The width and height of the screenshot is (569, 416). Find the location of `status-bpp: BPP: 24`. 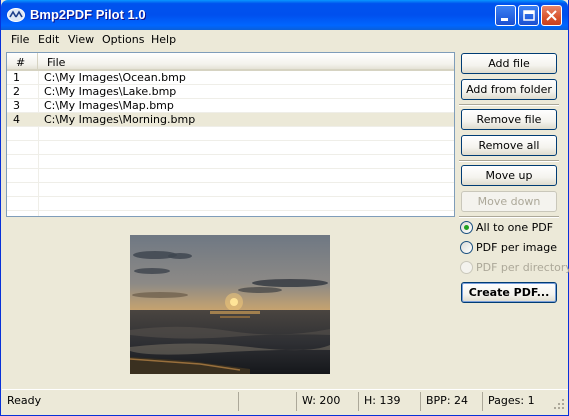

status-bpp: BPP: 24 is located at coordinates (451, 401).